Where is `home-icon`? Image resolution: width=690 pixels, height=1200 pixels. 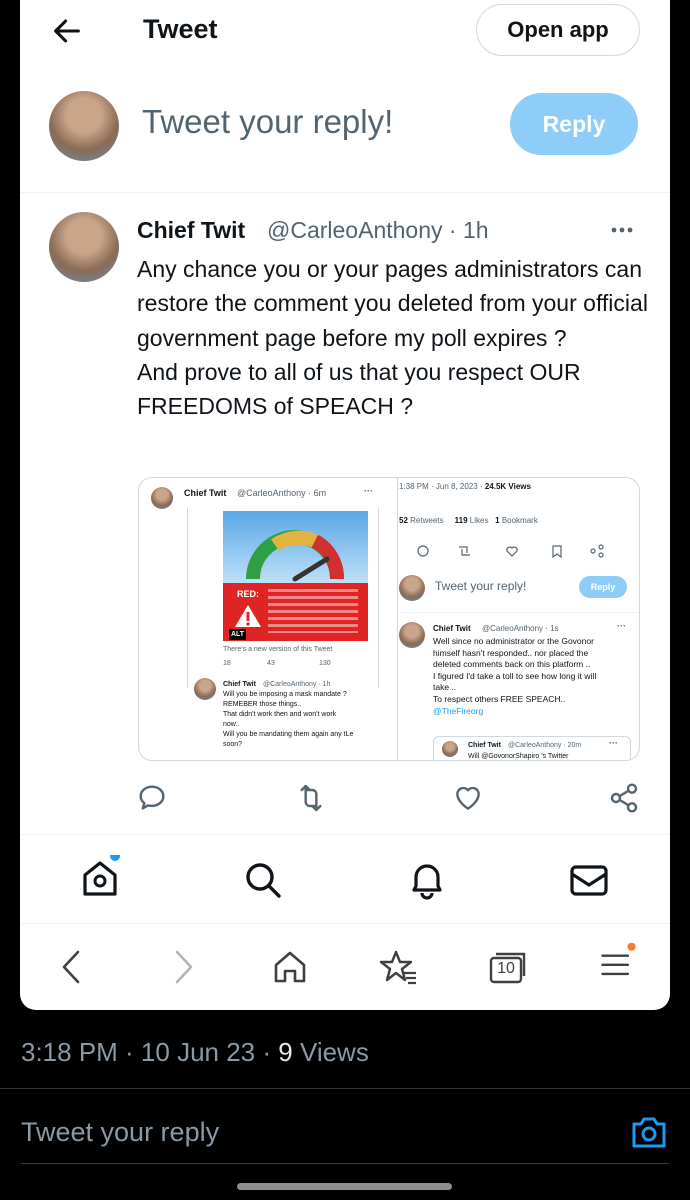
home-icon is located at coordinates (100, 878).